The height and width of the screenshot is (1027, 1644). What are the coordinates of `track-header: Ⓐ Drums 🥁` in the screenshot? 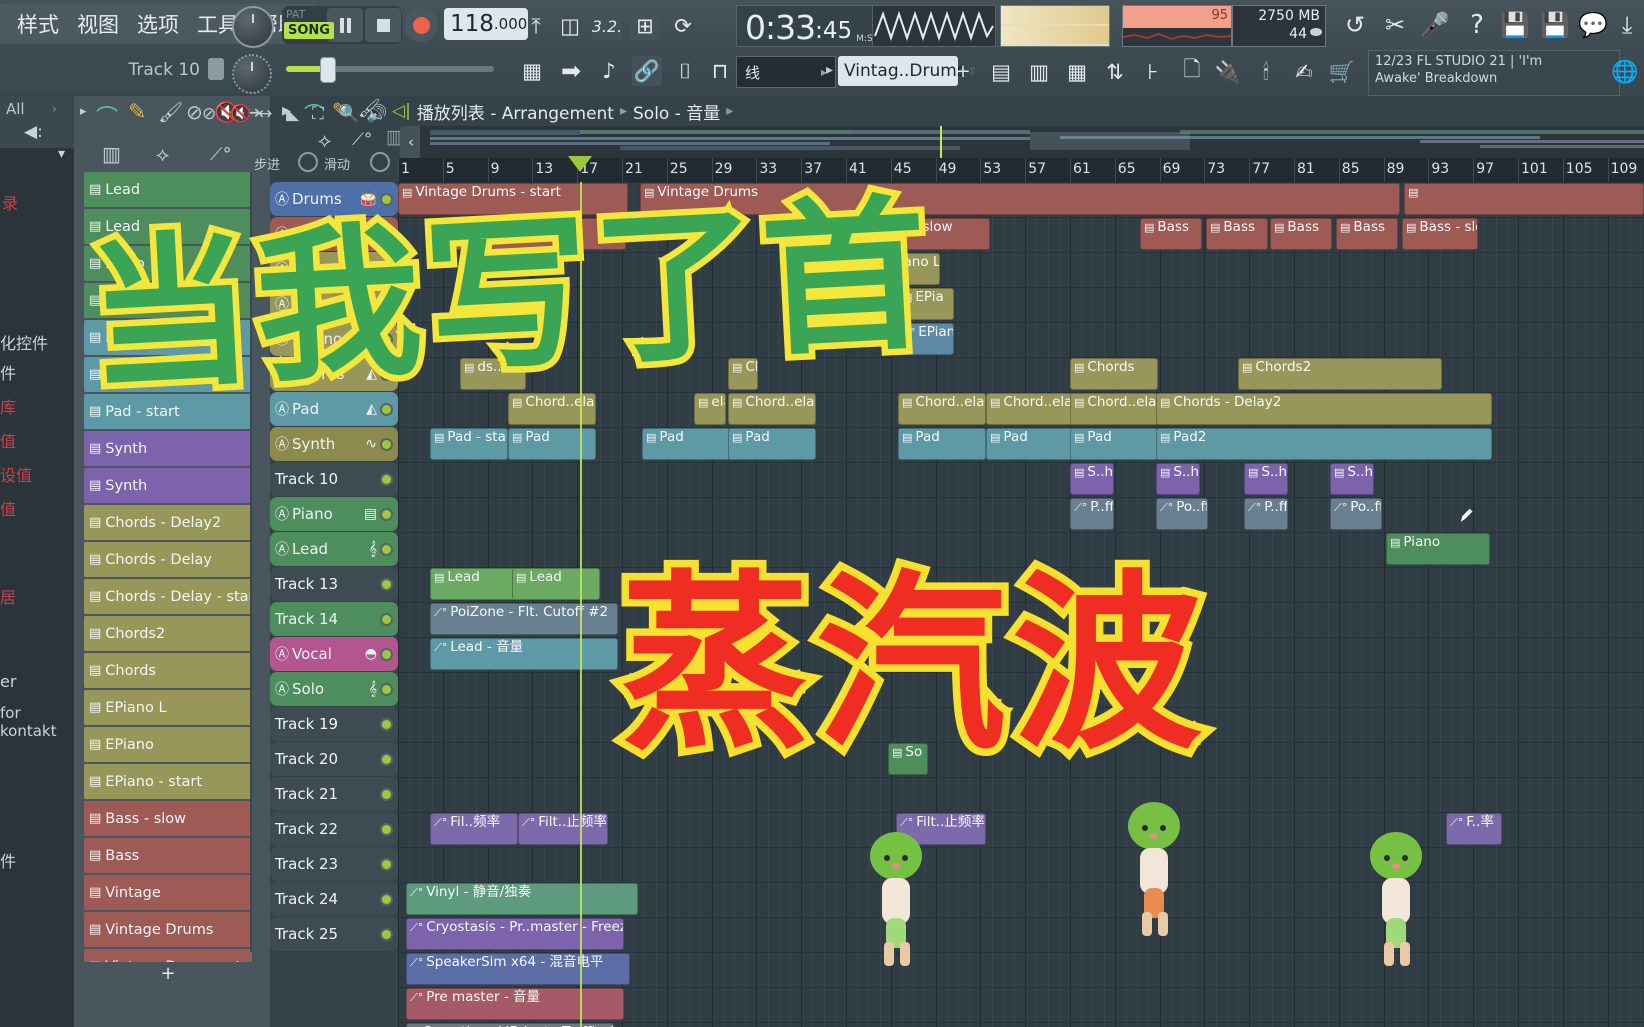 It's located at (334, 199).